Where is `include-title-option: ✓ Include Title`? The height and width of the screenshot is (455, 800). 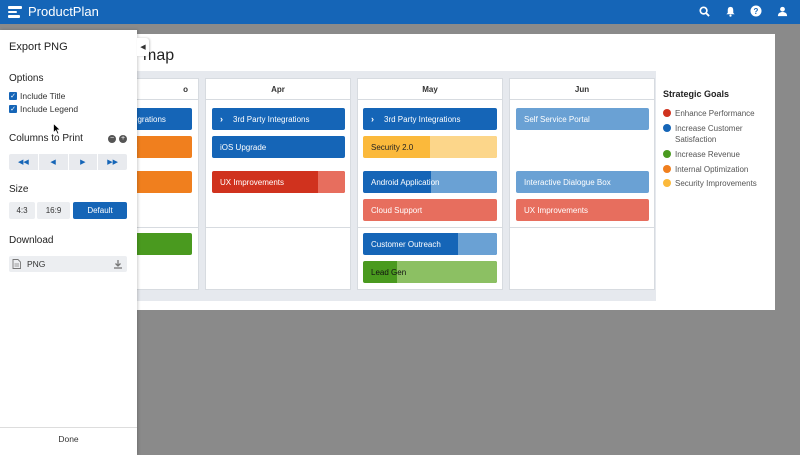 include-title-option: ✓ Include Title is located at coordinates (37, 96).